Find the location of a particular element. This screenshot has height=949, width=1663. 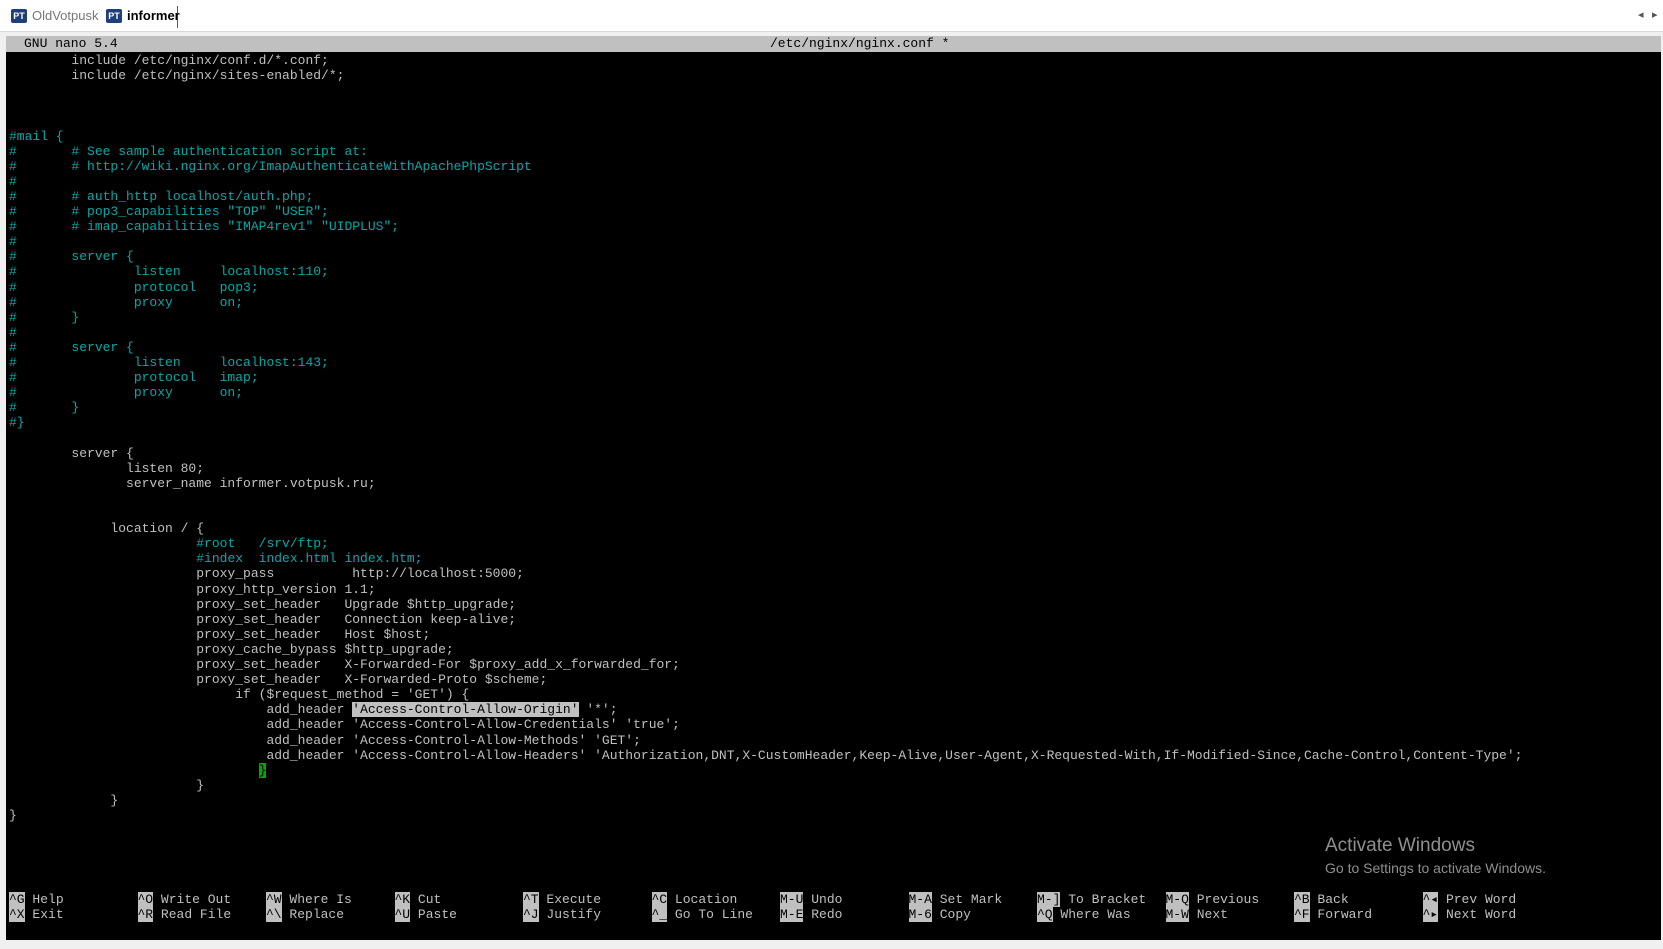

code-line: proxy_cache_bypass $http_upgrade; is located at coordinates (231, 650).